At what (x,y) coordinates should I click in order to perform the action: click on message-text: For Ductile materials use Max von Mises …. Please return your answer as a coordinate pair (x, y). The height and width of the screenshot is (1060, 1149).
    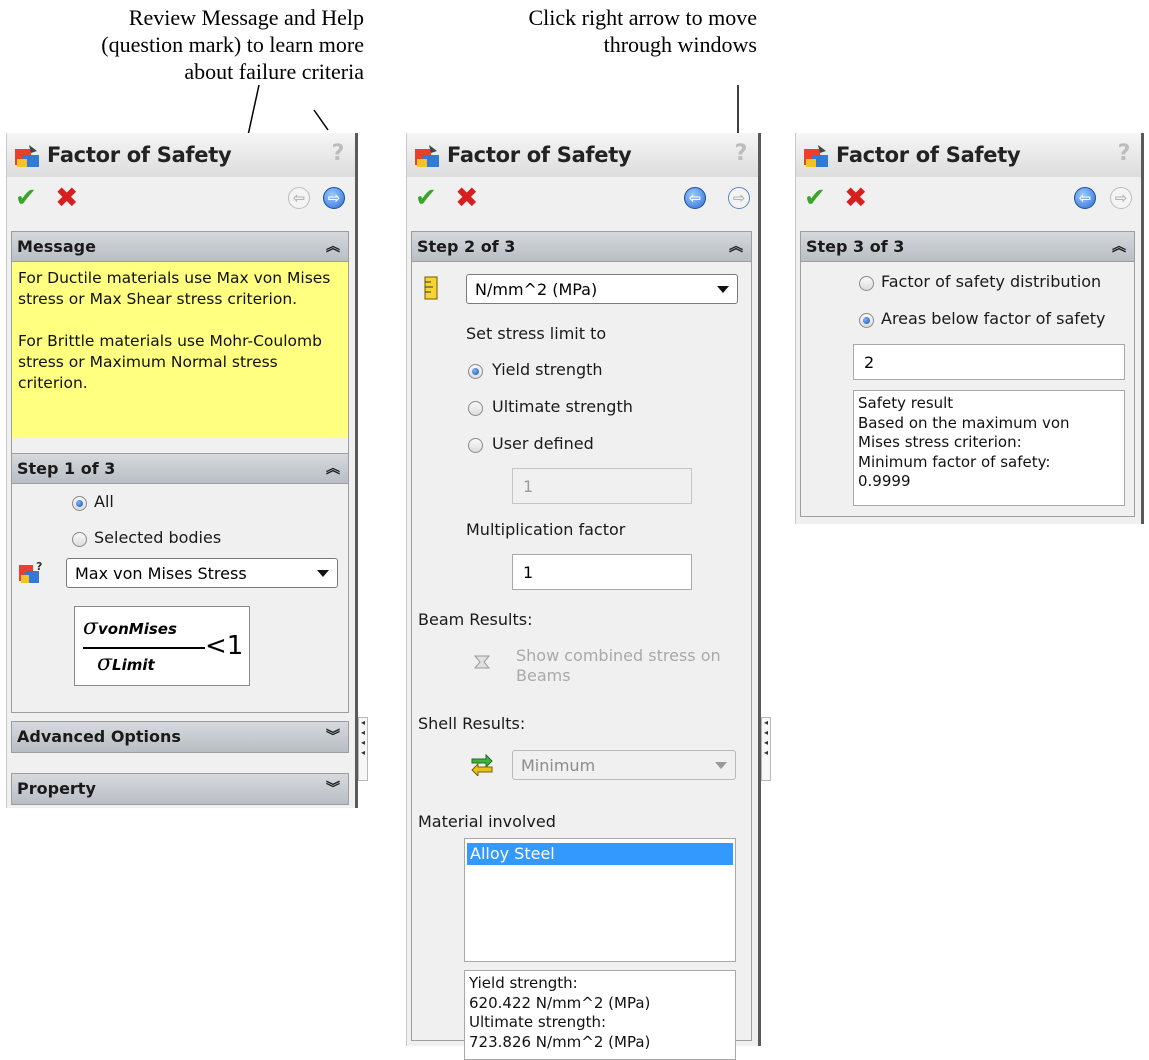
    Looking at the image, I should click on (180, 350).